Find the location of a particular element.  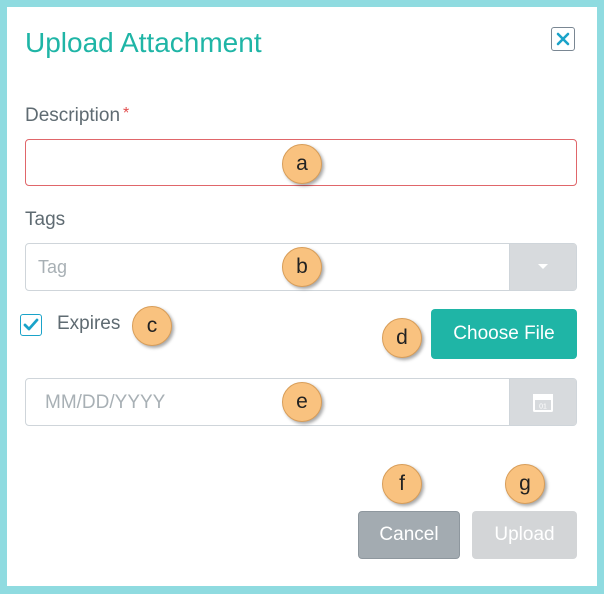

calendar-icon-text: 01 is located at coordinates (543, 407).